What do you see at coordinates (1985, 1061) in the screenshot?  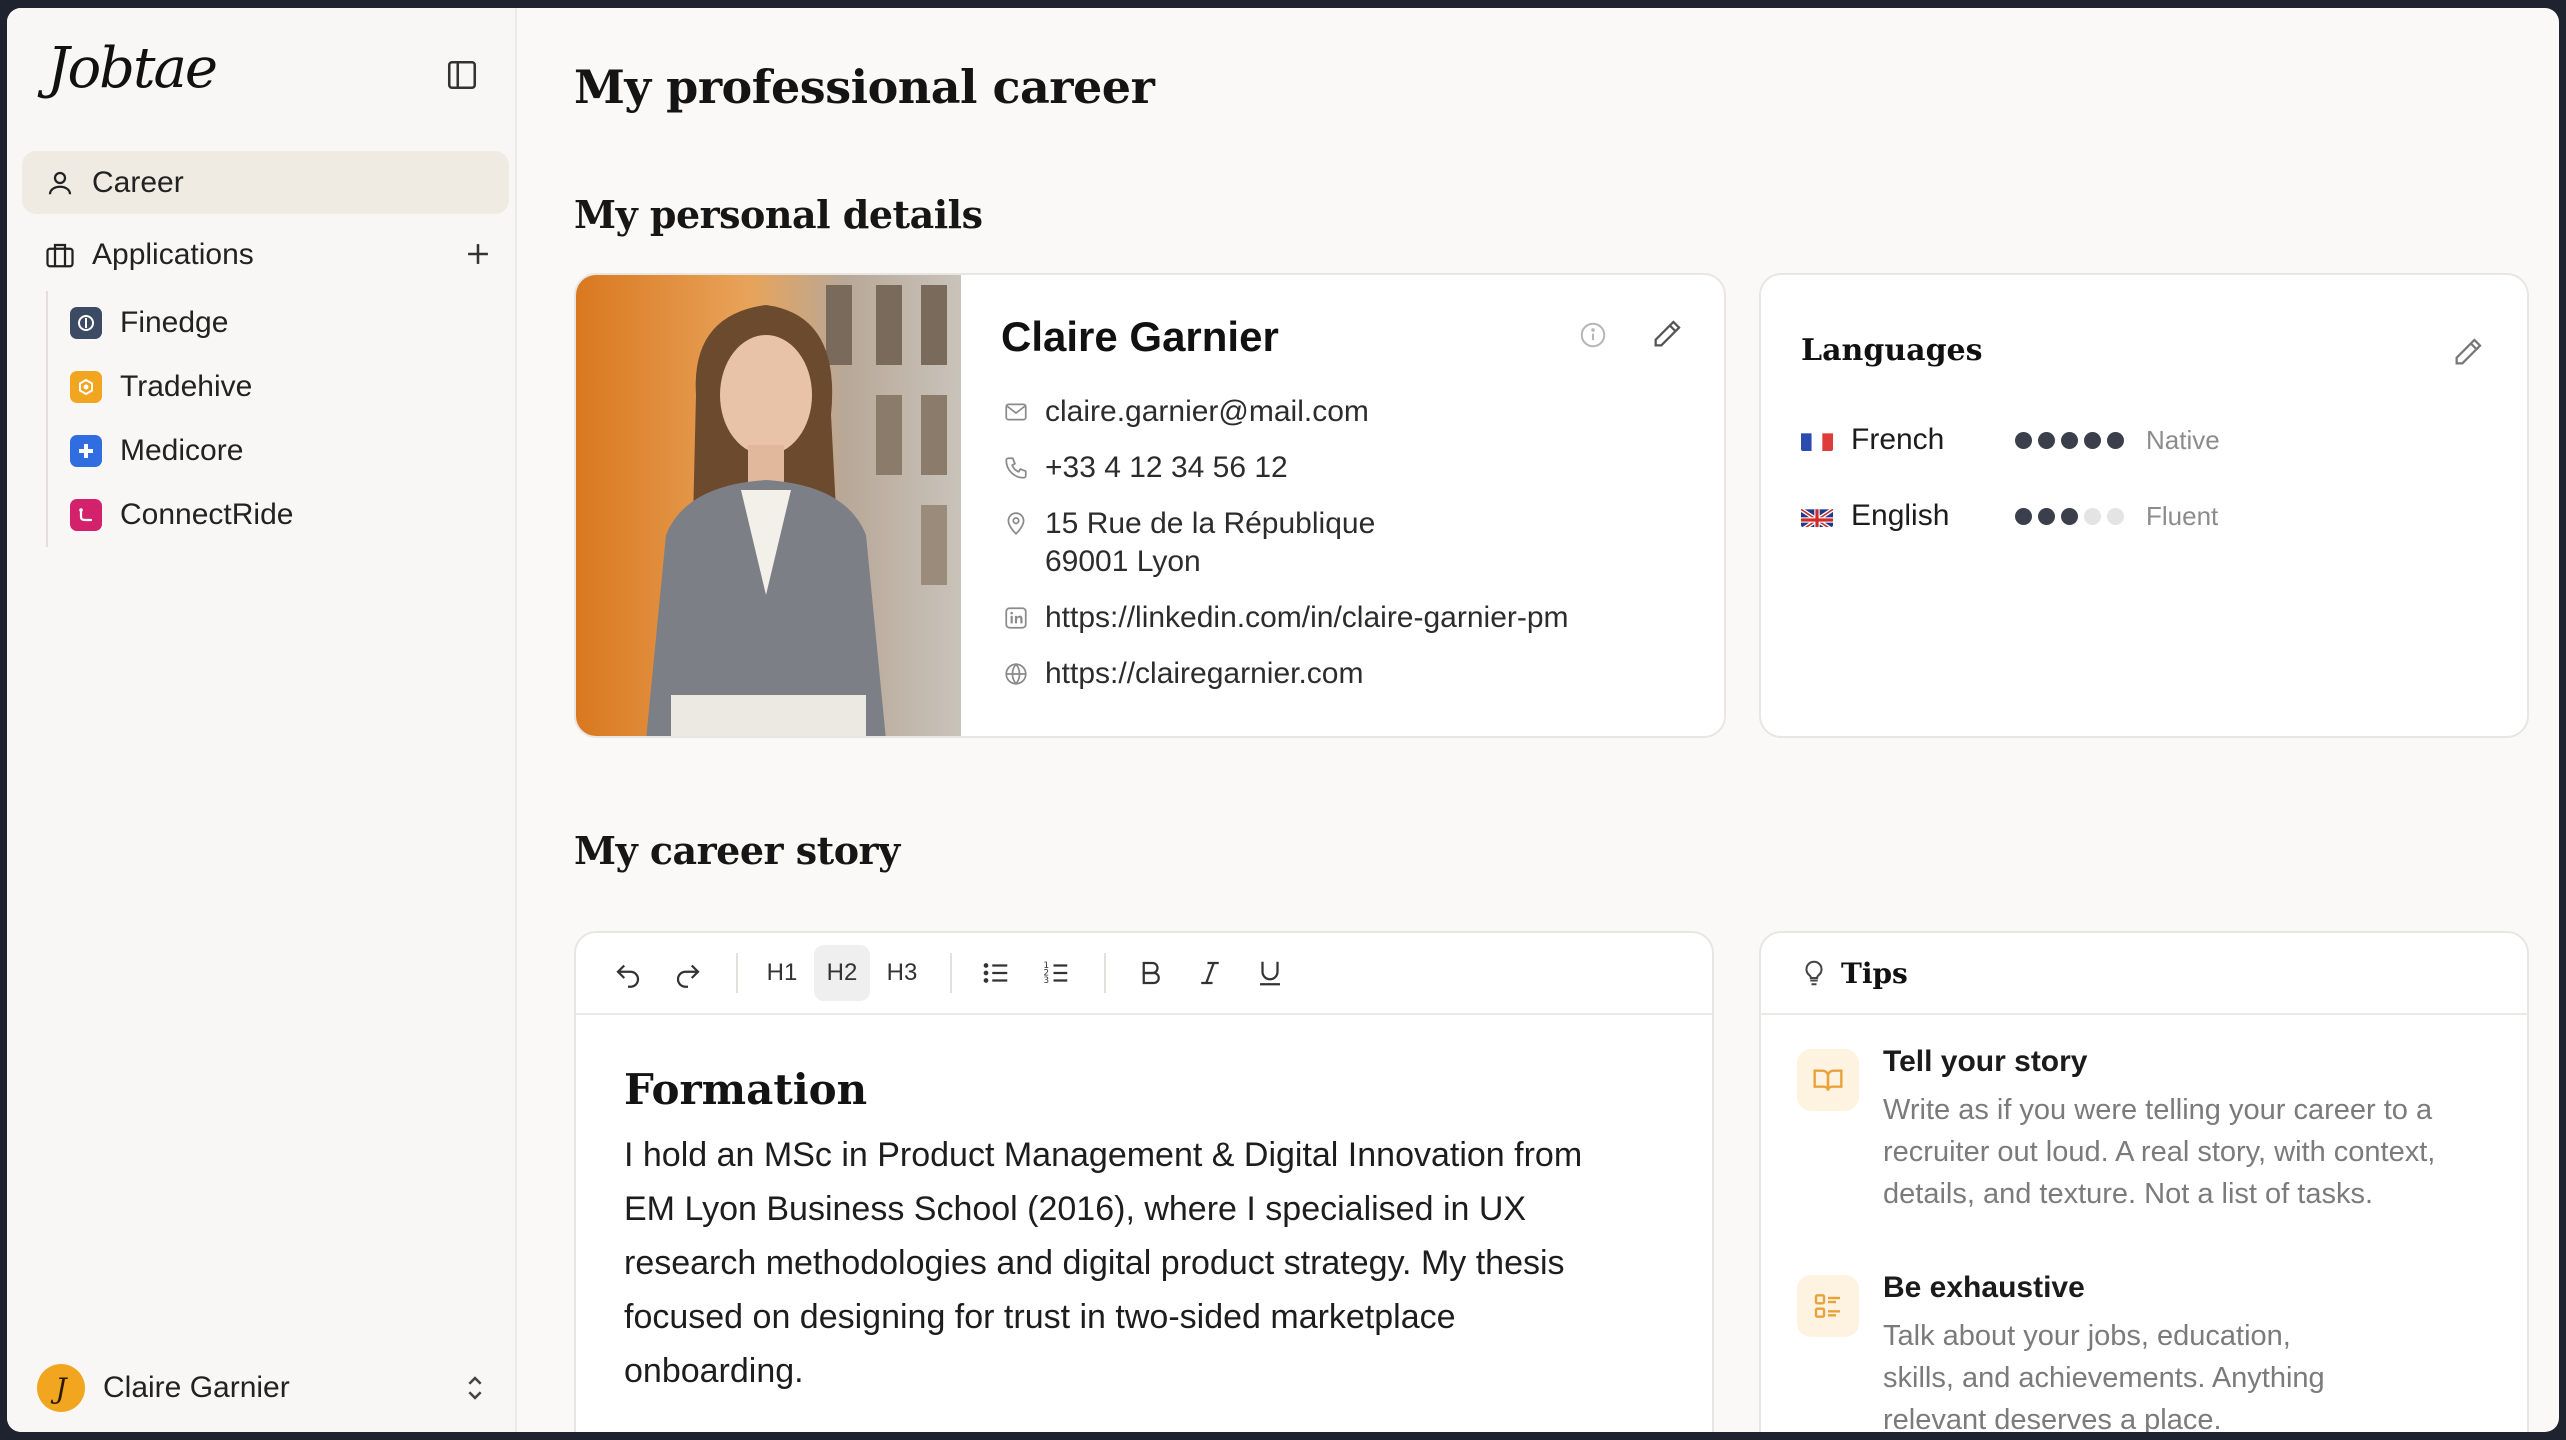 I see `tip-title: Tell your story` at bounding box center [1985, 1061].